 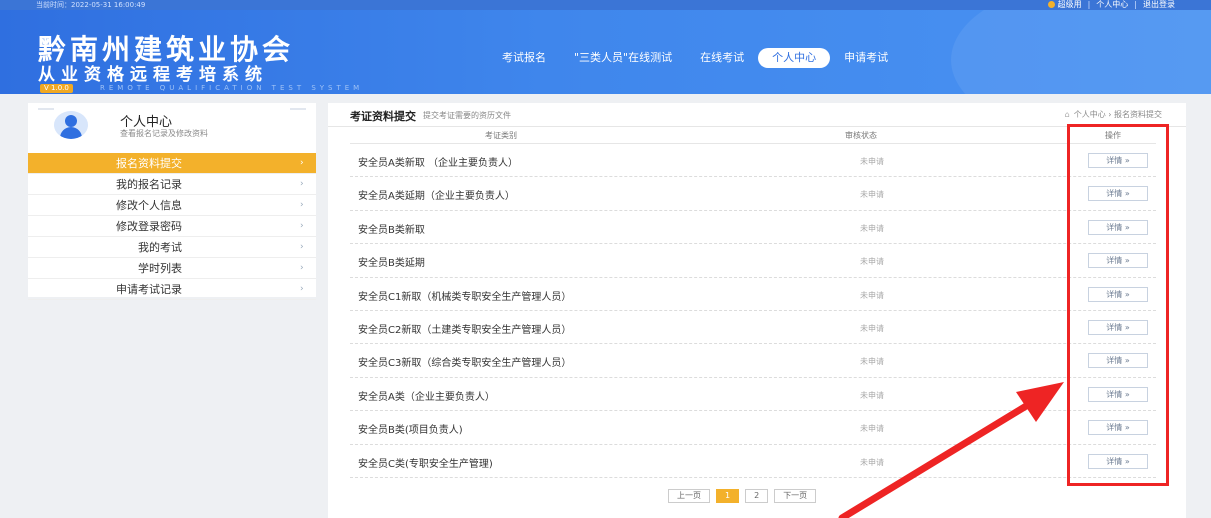 I want to click on row-category-name: 安全员A类延期（企业主要负责人）, so click(x=436, y=197).